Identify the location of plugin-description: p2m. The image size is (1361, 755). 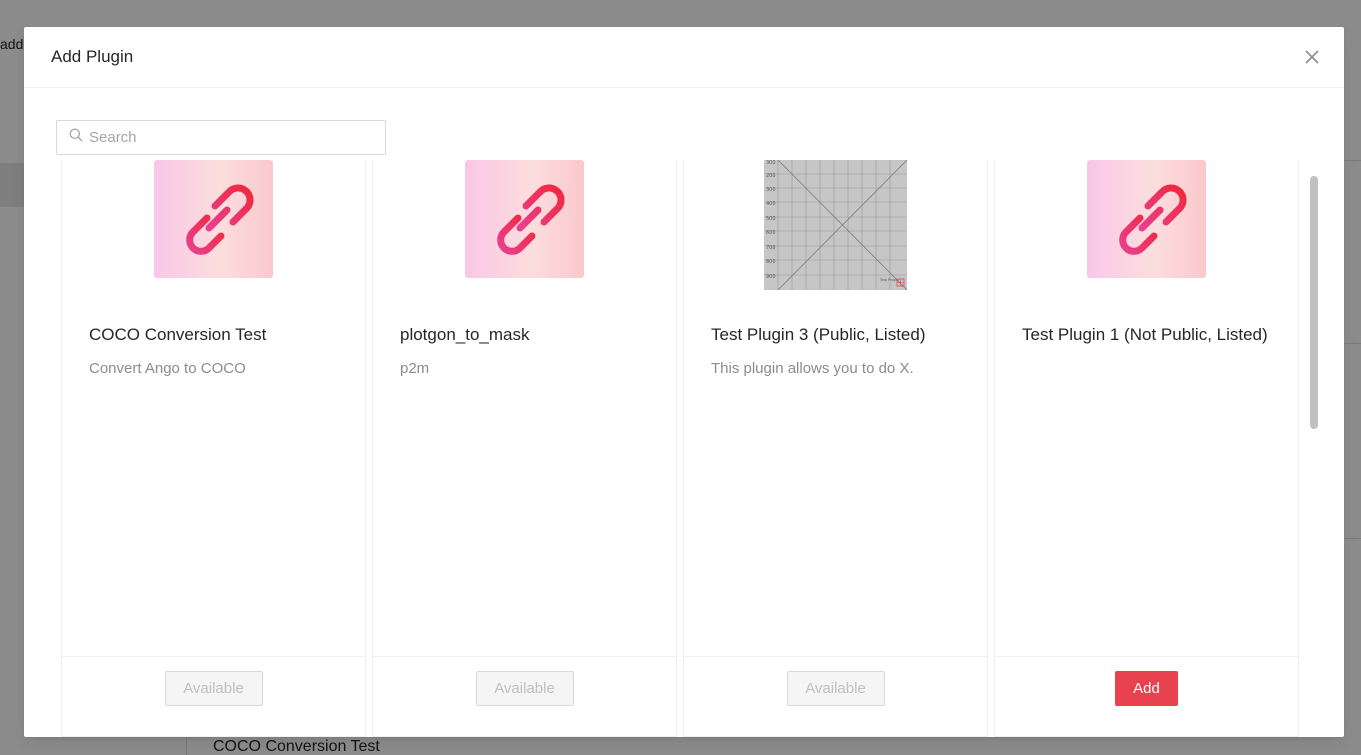
(415, 368).